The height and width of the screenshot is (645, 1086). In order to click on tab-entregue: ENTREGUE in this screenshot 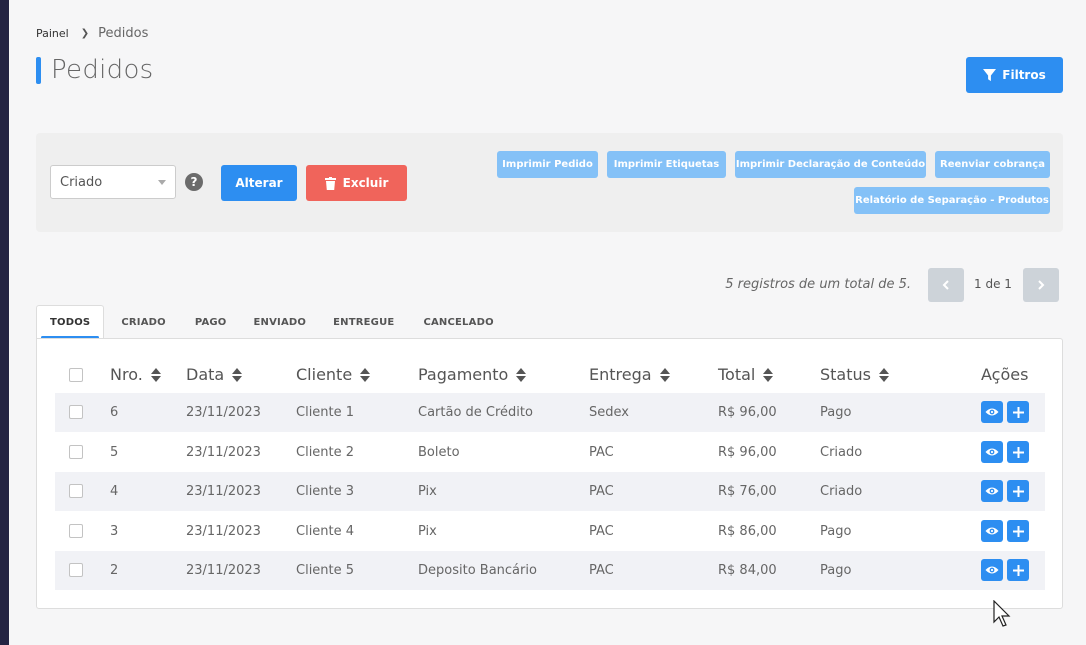, I will do `click(363, 322)`.